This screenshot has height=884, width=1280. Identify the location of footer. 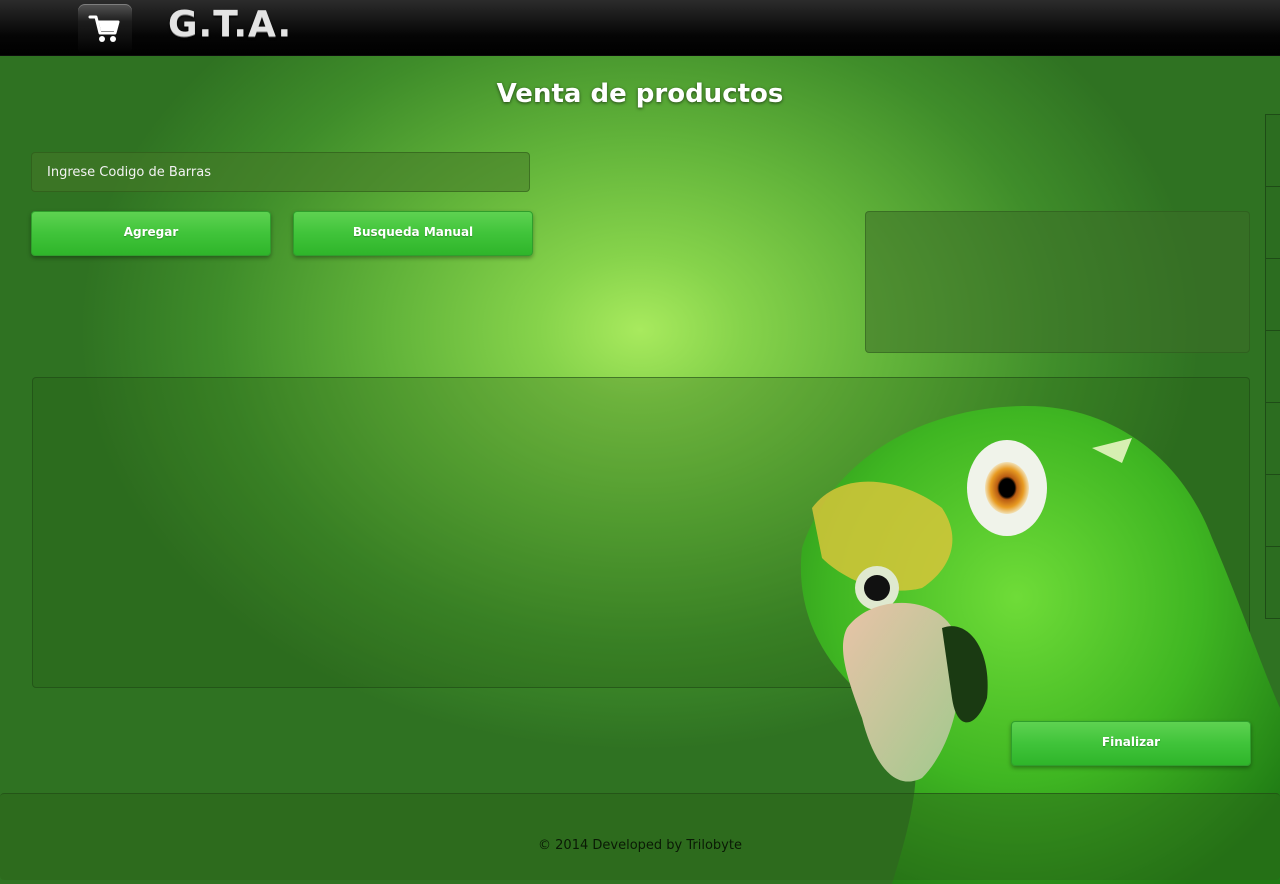
(640, 836).